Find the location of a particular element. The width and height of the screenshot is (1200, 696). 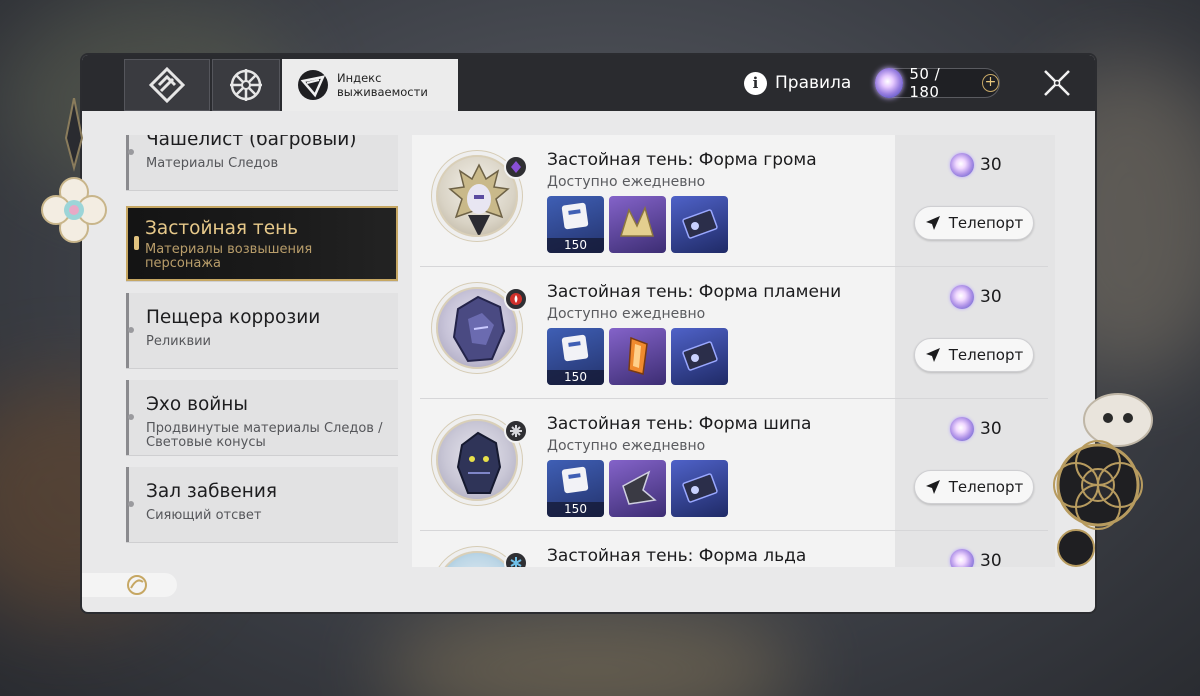

stage-title: Застойная тень: Форма грома is located at coordinates (682, 160).